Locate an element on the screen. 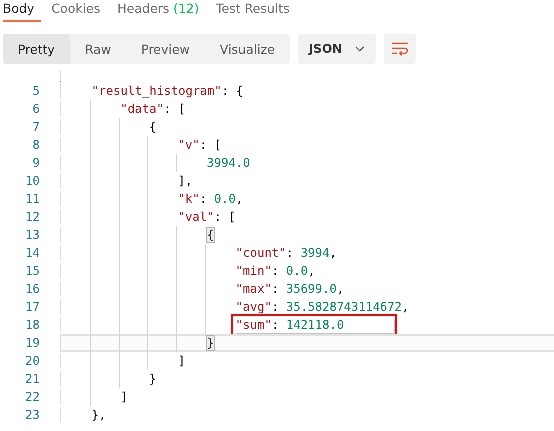 Image resolution: width=554 pixels, height=431 pixels. response-tab: Body is located at coordinates (22, 11).